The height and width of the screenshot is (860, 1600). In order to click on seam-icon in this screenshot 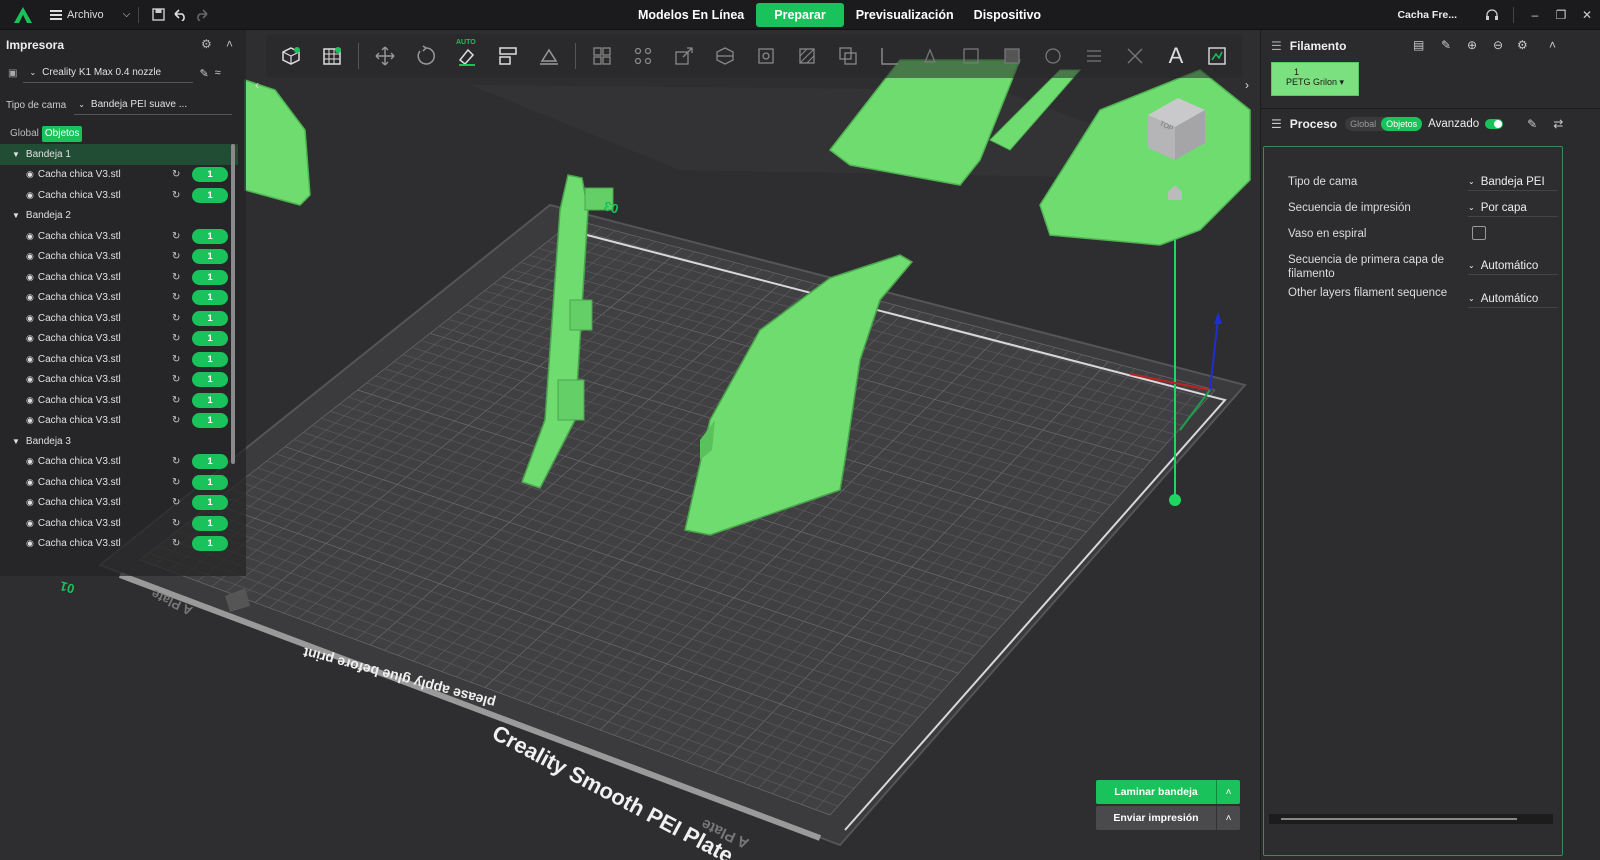, I will do `click(971, 56)`.